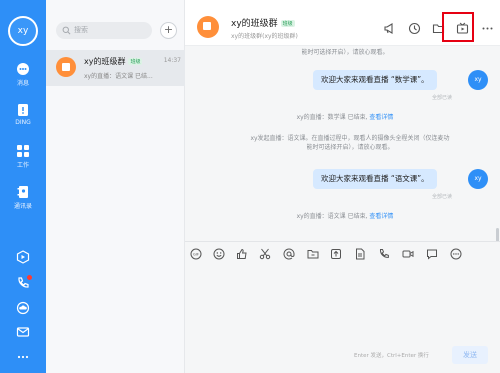 This screenshot has height=373, width=500. Describe the element at coordinates (105, 61) in the screenshot. I see `conversation-name: xy的班级群` at that location.